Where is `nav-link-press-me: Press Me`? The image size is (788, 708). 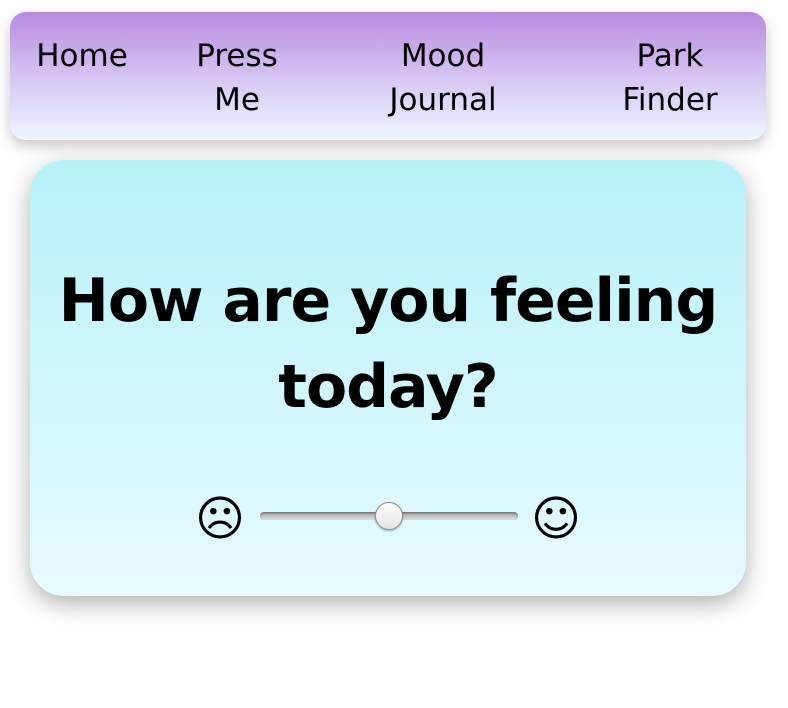
nav-link-press-me: Press Me is located at coordinates (237, 78).